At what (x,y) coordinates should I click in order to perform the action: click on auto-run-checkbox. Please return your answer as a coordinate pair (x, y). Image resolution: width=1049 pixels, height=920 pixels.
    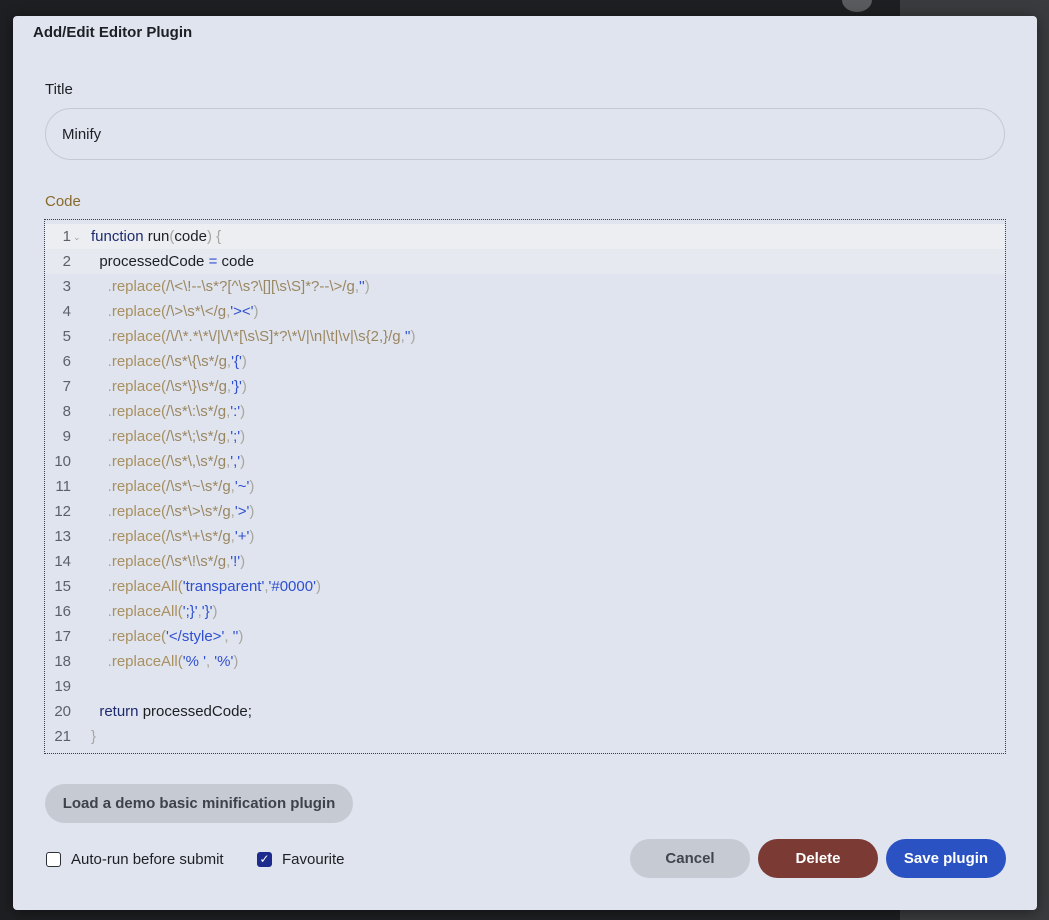
    Looking at the image, I should click on (53, 859).